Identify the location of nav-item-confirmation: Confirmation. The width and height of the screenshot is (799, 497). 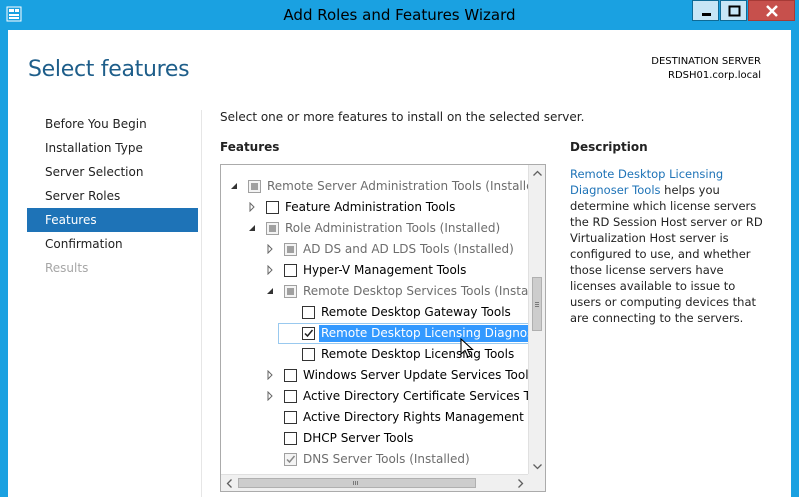
(112, 244).